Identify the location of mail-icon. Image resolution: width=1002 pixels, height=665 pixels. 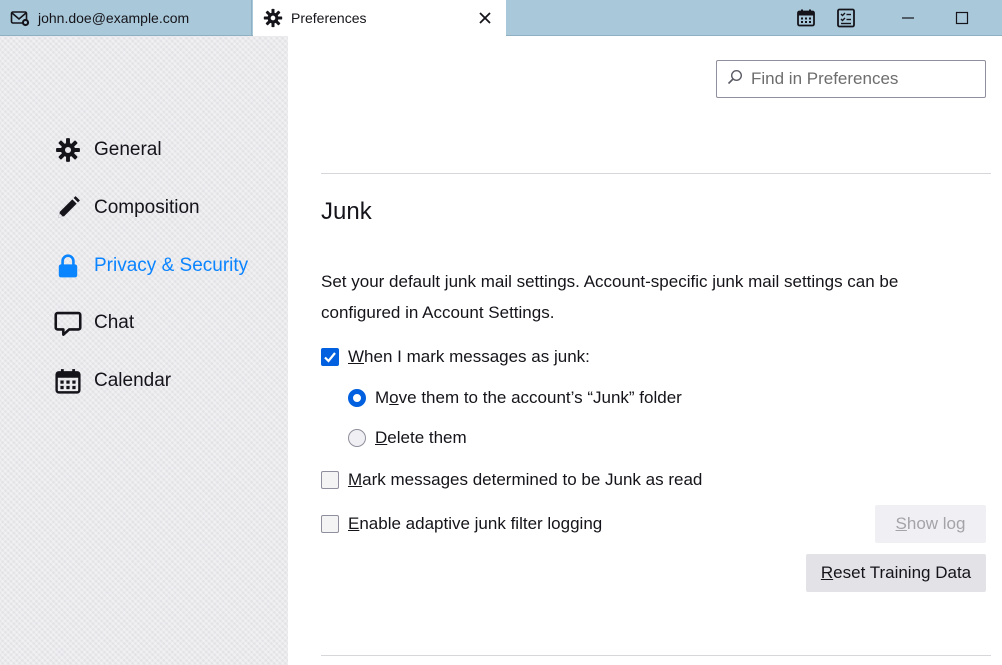
(20, 18).